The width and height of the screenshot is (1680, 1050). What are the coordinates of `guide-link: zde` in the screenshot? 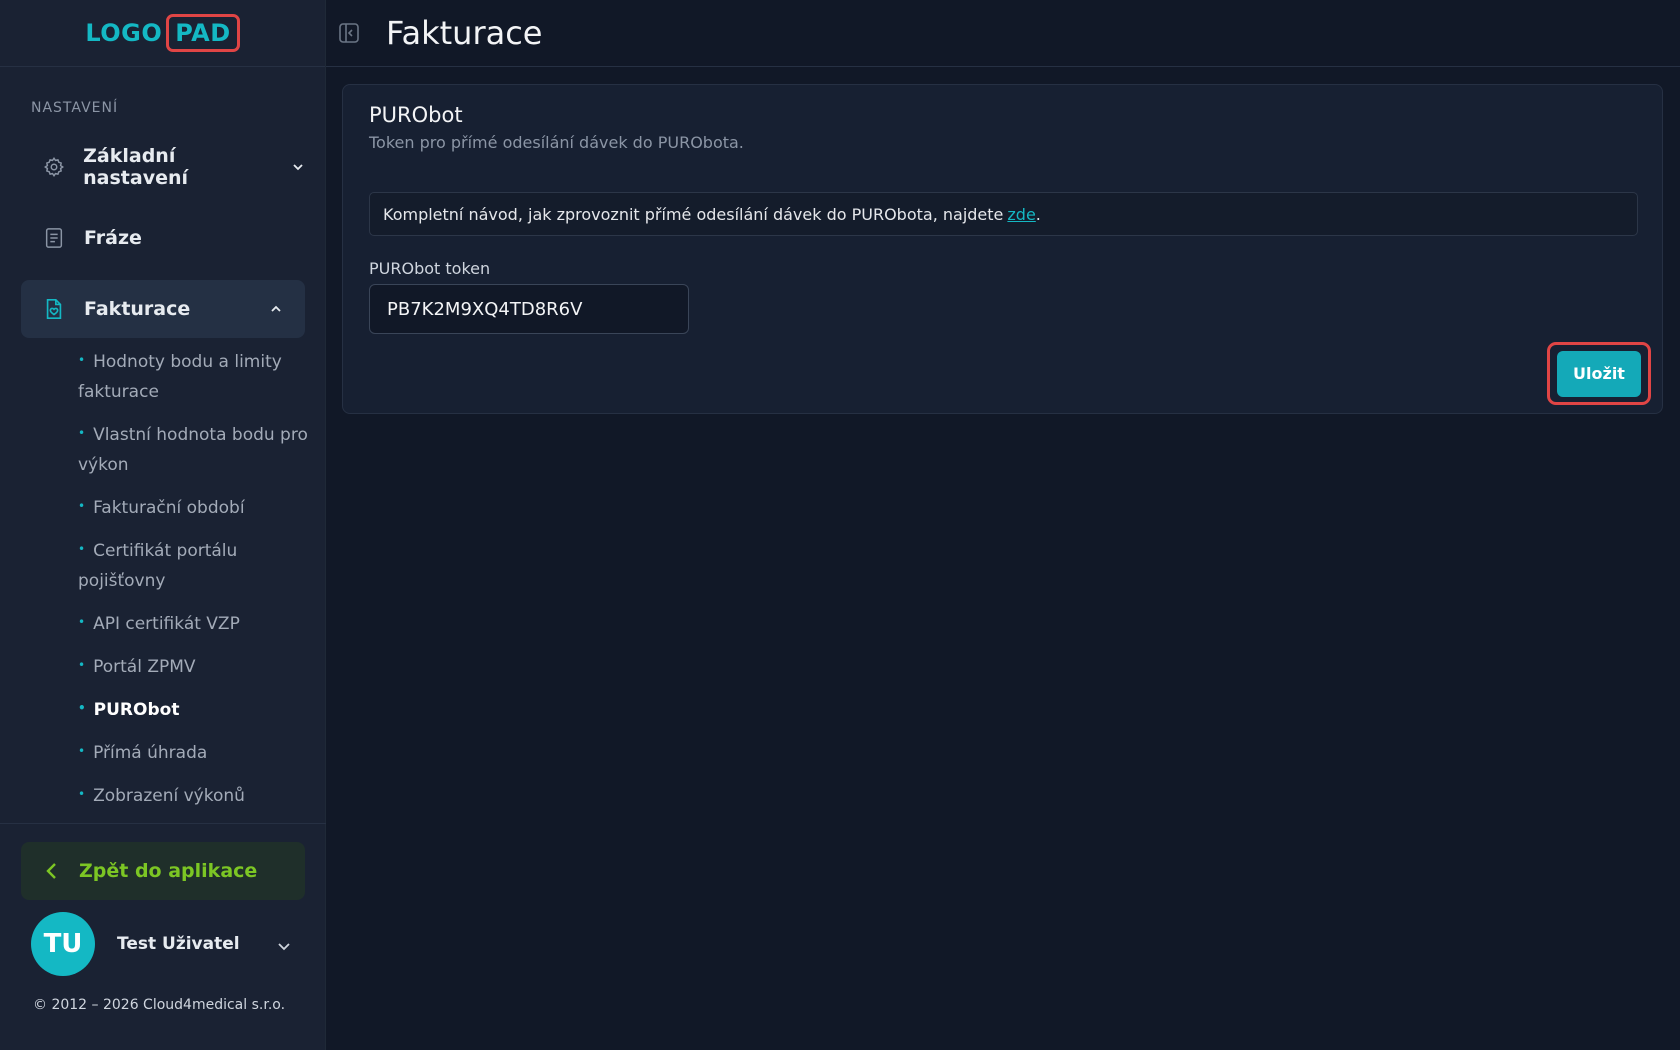 It's located at (1021, 214).